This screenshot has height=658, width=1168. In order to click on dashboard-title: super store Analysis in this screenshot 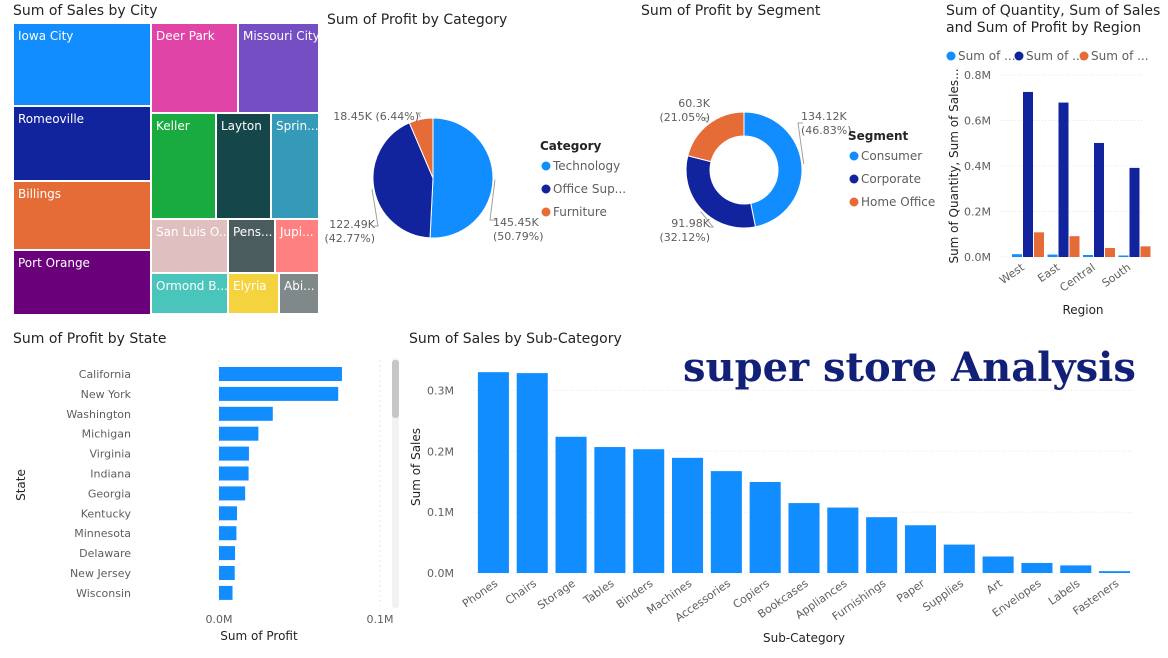, I will do `click(909, 367)`.